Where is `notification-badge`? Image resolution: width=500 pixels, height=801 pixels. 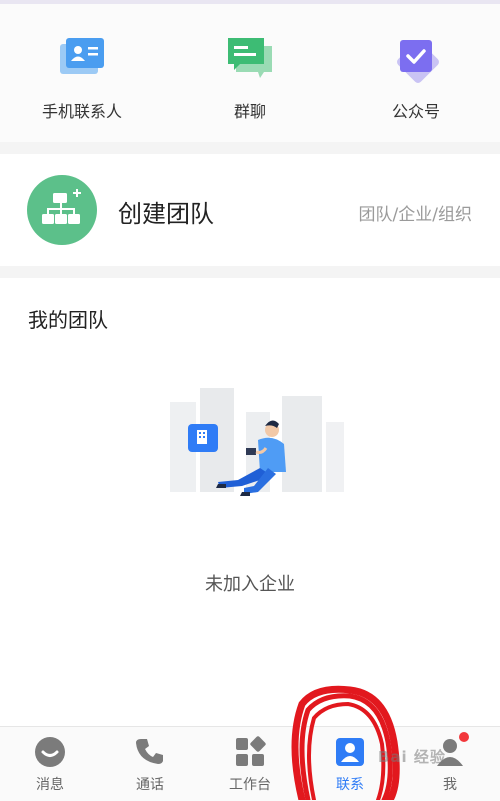
notification-badge is located at coordinates (464, 737).